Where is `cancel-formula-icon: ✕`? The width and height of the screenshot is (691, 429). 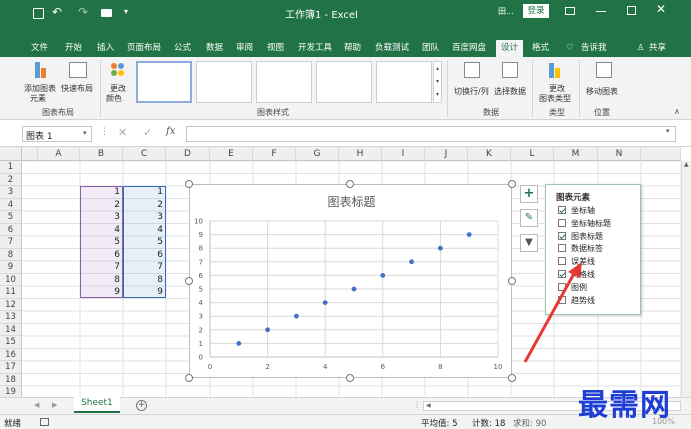
cancel-formula-icon: ✕ is located at coordinates (122, 132).